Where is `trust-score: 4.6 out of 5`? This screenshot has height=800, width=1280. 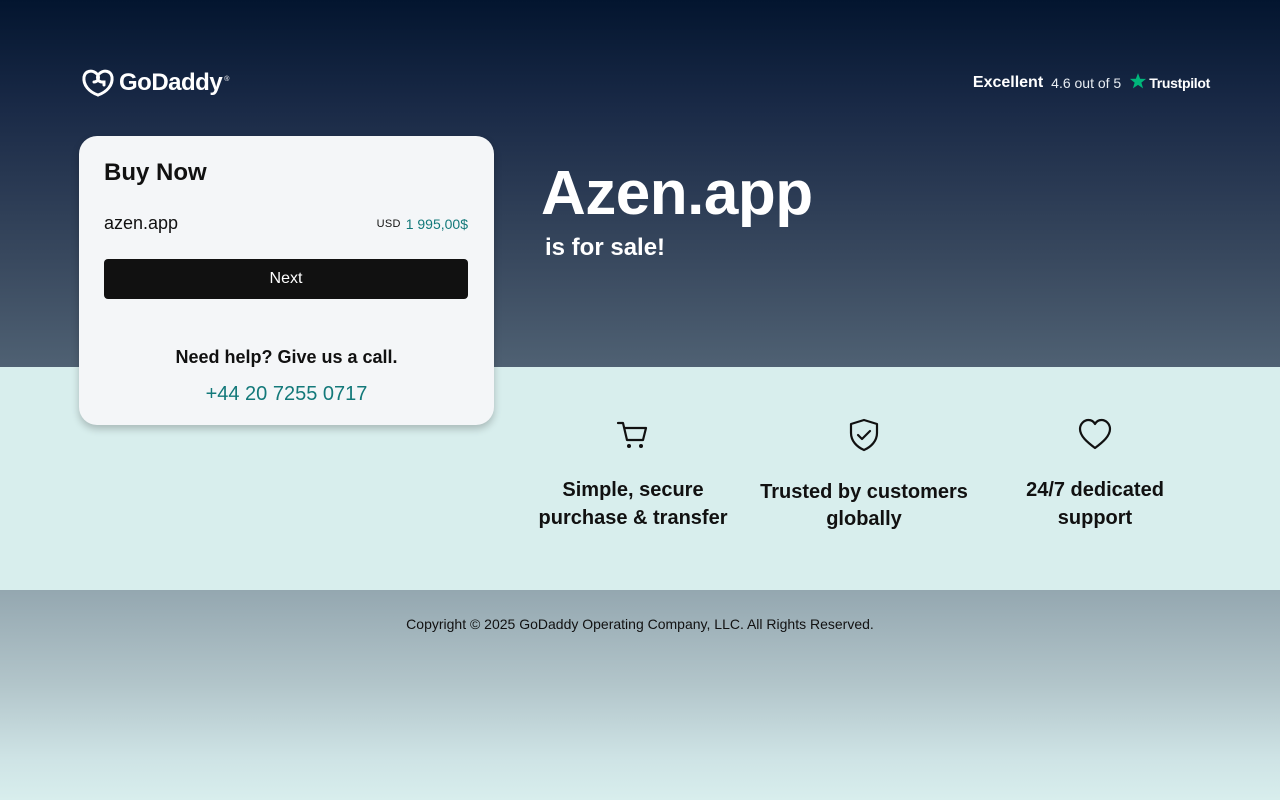
trust-score: 4.6 out of 5 is located at coordinates (1086, 82).